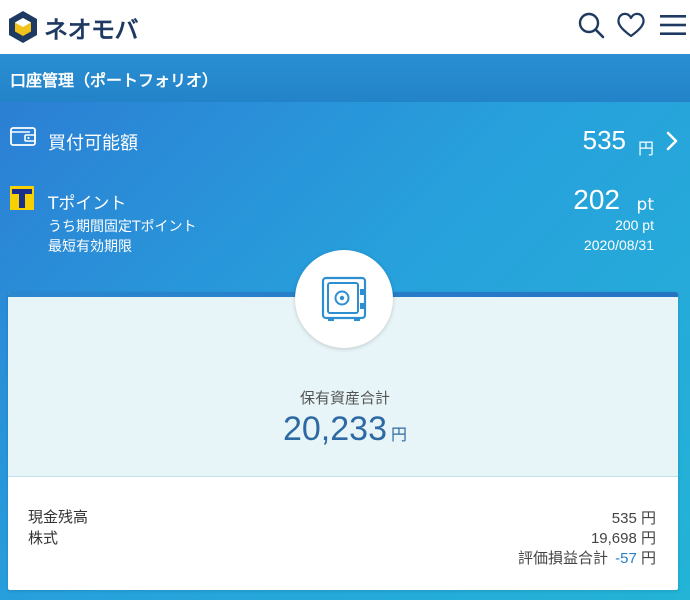  What do you see at coordinates (645, 205) in the screenshot?
I see `tpoint-unit: pt` at bounding box center [645, 205].